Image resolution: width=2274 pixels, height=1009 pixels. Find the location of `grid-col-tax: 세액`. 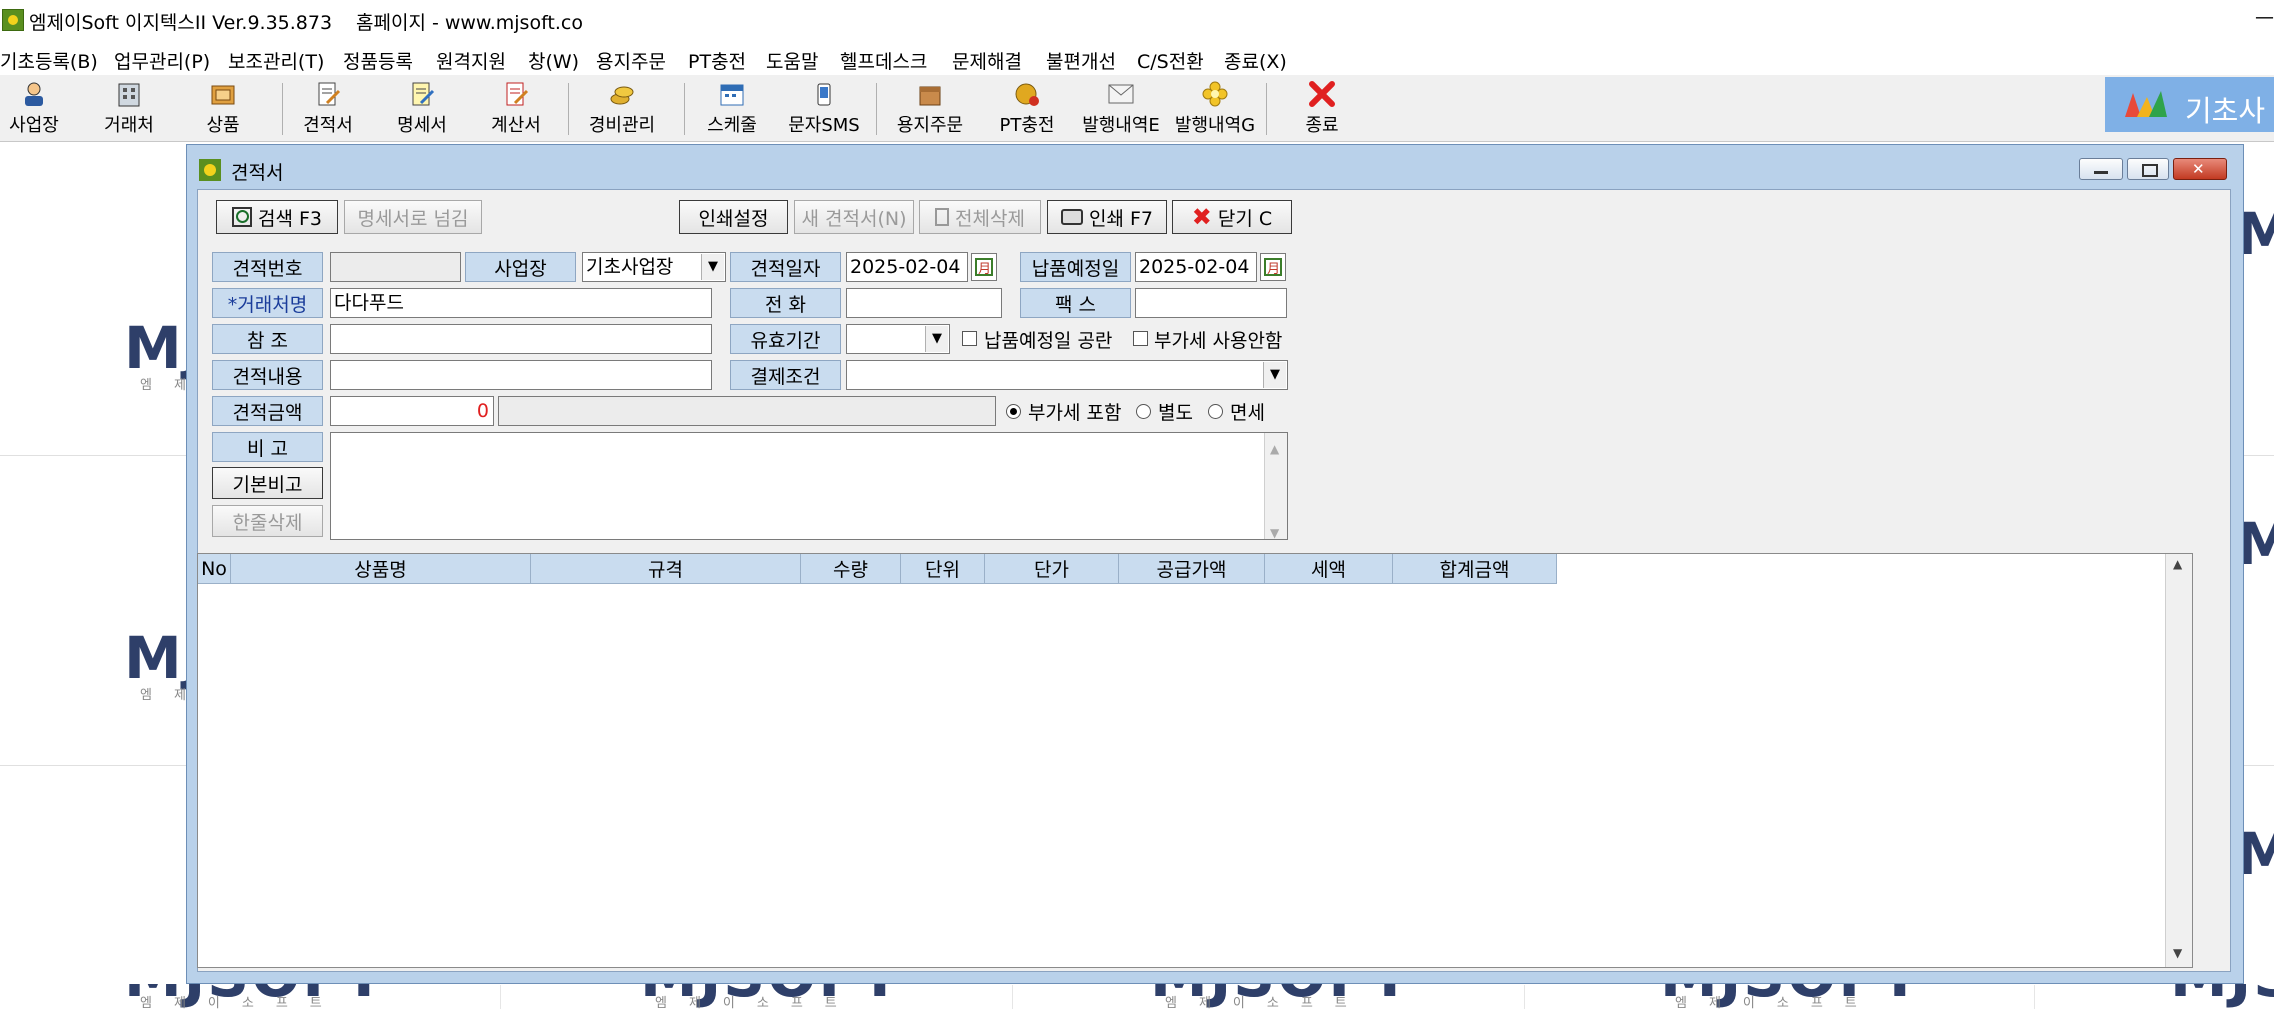

grid-col-tax: 세액 is located at coordinates (1329, 569).